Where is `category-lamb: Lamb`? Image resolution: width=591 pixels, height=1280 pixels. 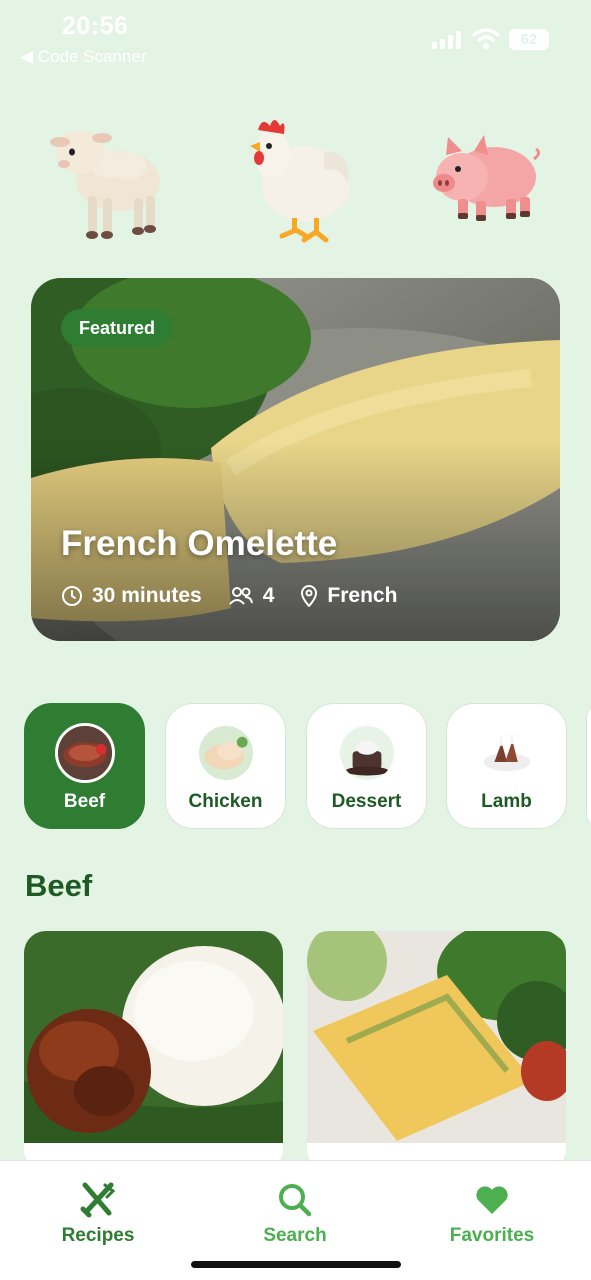
category-lamb: Lamb is located at coordinates (506, 766).